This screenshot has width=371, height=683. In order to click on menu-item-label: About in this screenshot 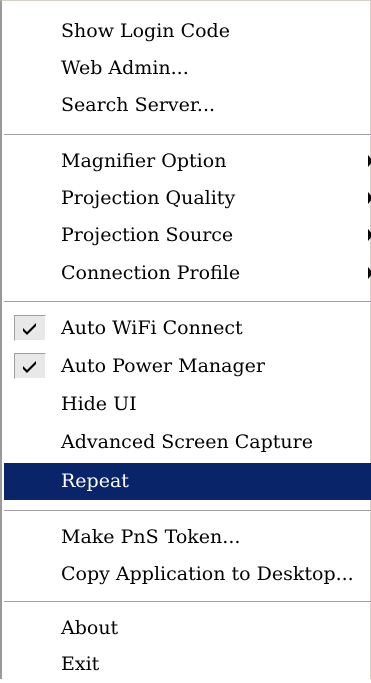, I will do `click(90, 628)`.